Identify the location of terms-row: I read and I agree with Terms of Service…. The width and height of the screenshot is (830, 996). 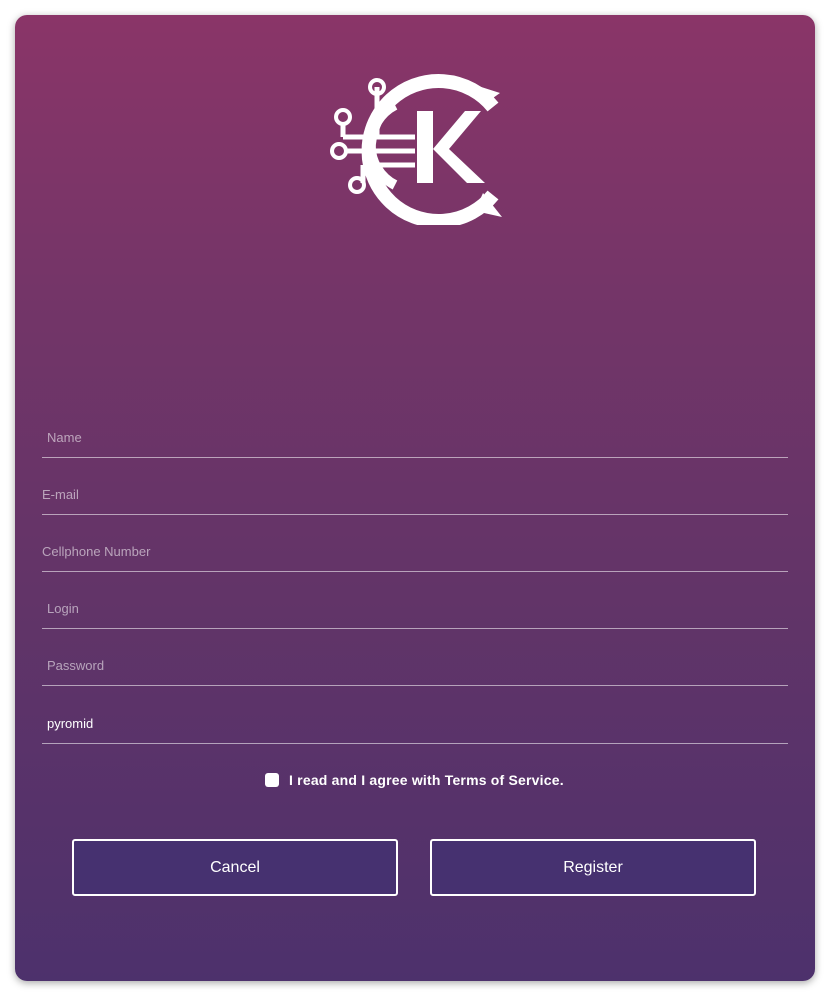
(414, 780).